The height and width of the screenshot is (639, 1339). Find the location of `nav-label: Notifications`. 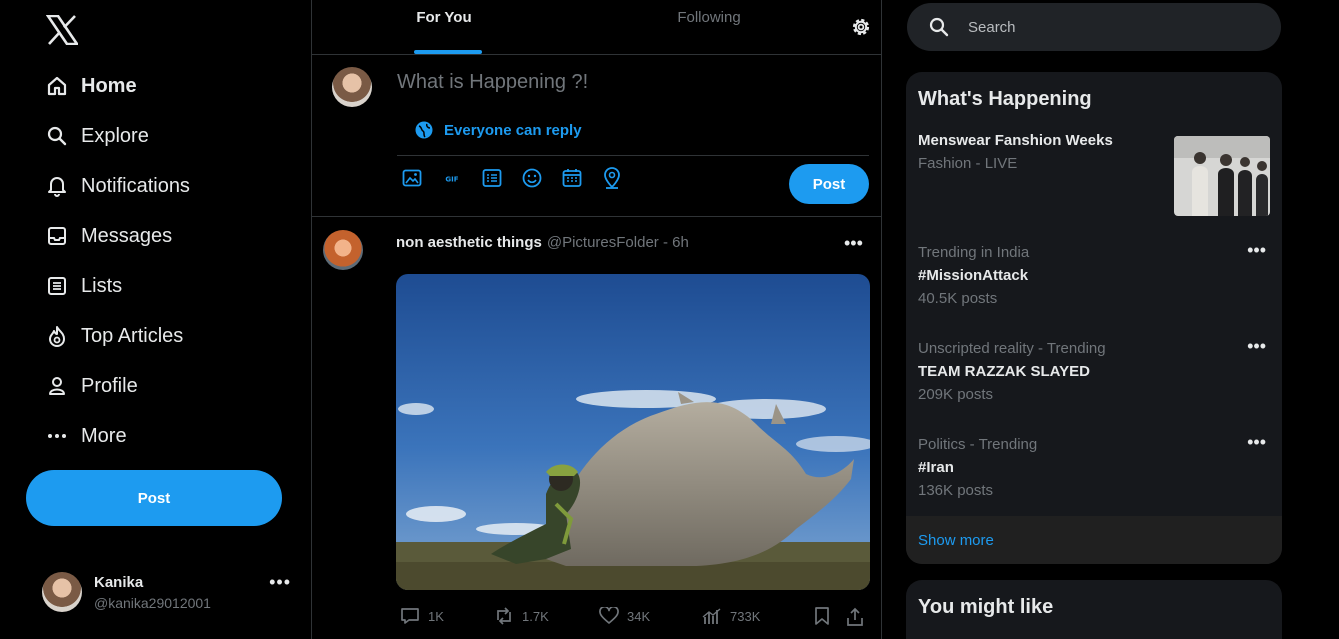

nav-label: Notifications is located at coordinates (135, 185).